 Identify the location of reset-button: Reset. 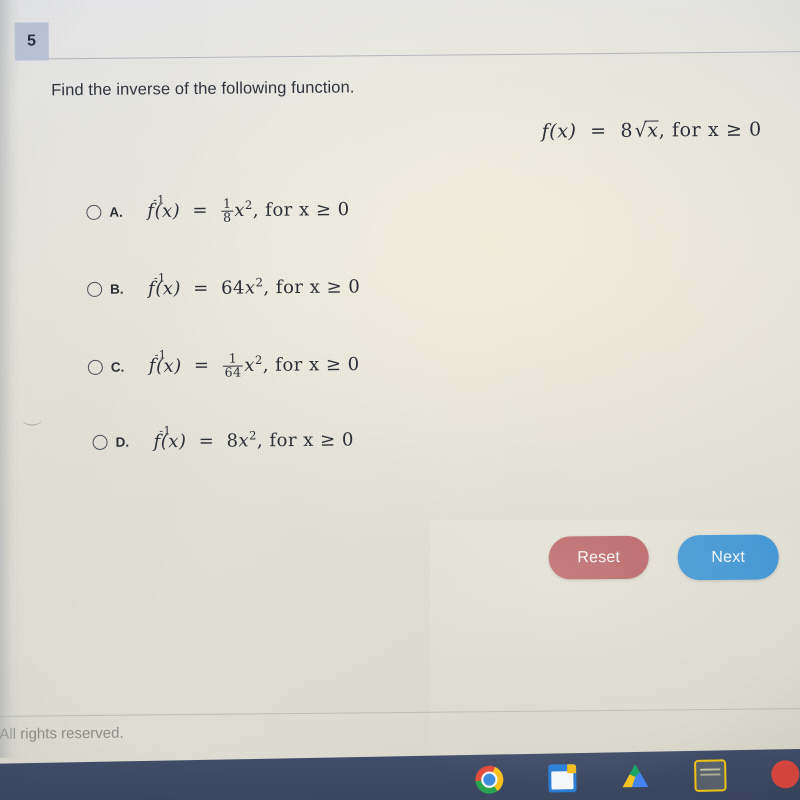
(598, 557).